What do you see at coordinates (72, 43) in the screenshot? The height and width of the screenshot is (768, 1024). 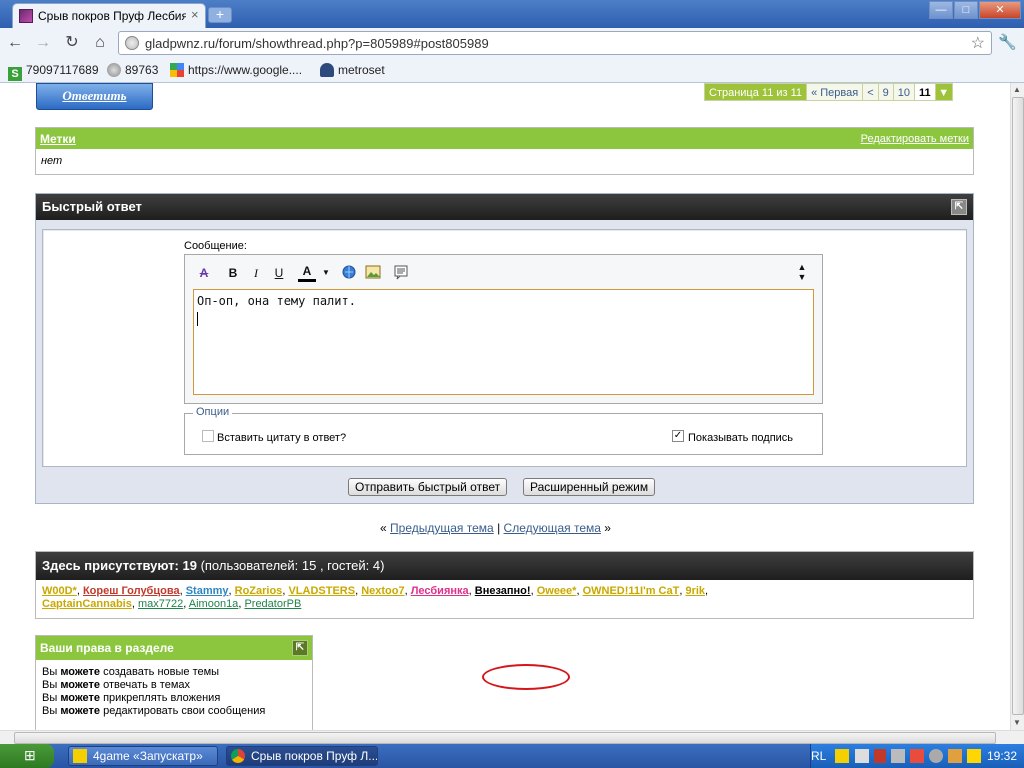 I see `reload-button: ↻` at bounding box center [72, 43].